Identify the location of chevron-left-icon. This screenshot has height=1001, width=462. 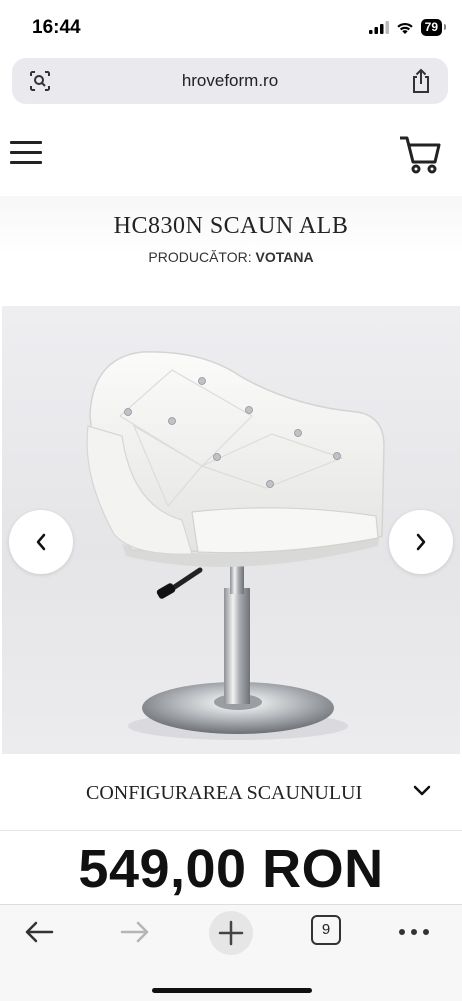
(41, 542).